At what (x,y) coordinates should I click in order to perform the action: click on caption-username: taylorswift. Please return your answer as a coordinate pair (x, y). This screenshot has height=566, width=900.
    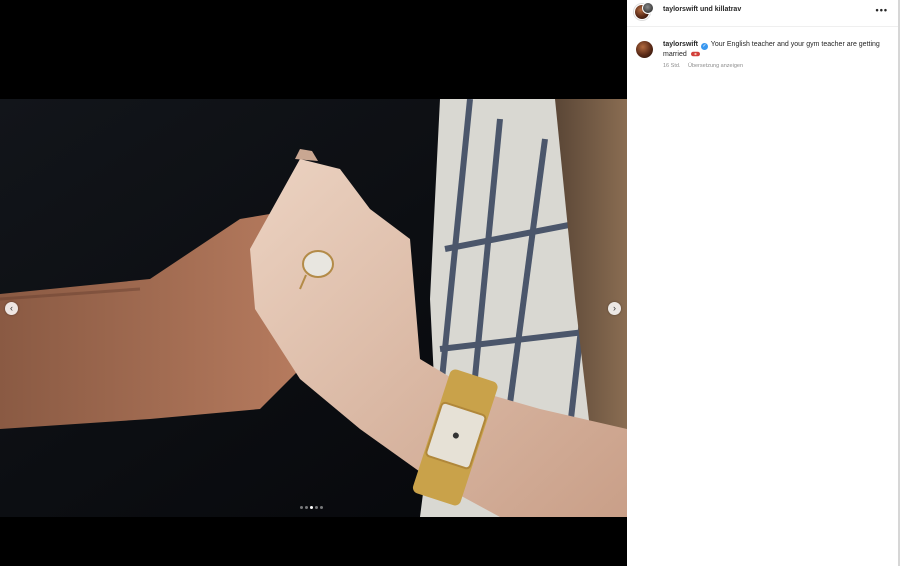
    Looking at the image, I should click on (680, 44).